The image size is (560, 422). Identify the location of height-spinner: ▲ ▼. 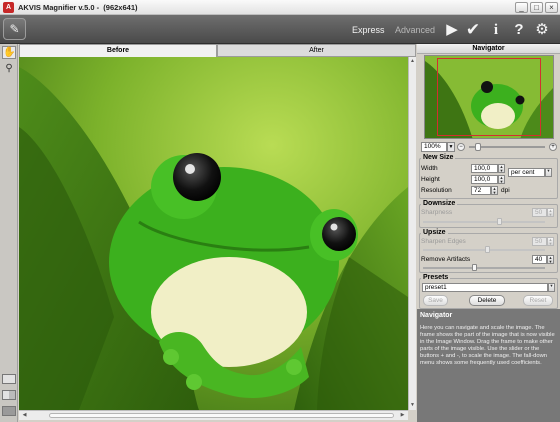
(501, 179).